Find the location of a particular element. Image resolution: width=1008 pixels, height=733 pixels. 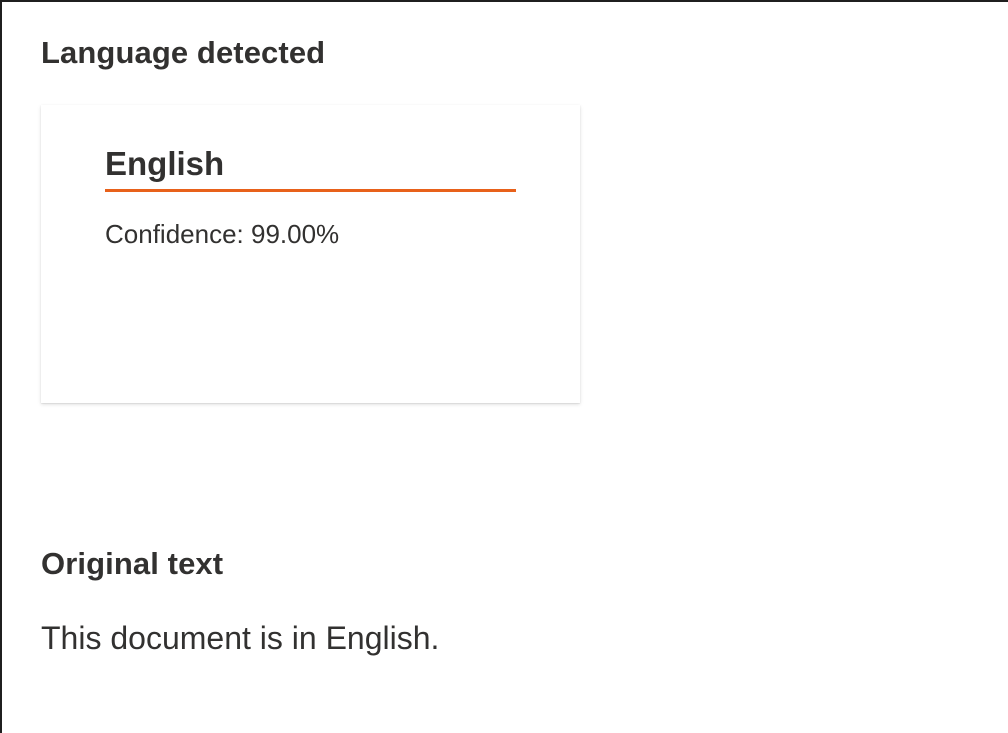

original-text-content: This document is in English. is located at coordinates (240, 638).